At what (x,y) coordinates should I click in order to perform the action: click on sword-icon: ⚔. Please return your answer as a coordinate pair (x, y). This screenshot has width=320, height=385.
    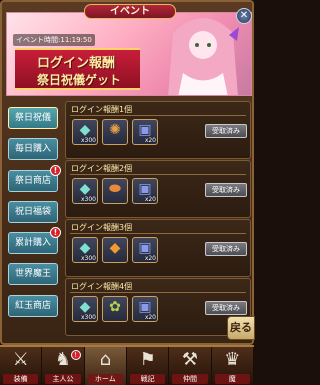
    Looking at the image, I should click on (20, 359).